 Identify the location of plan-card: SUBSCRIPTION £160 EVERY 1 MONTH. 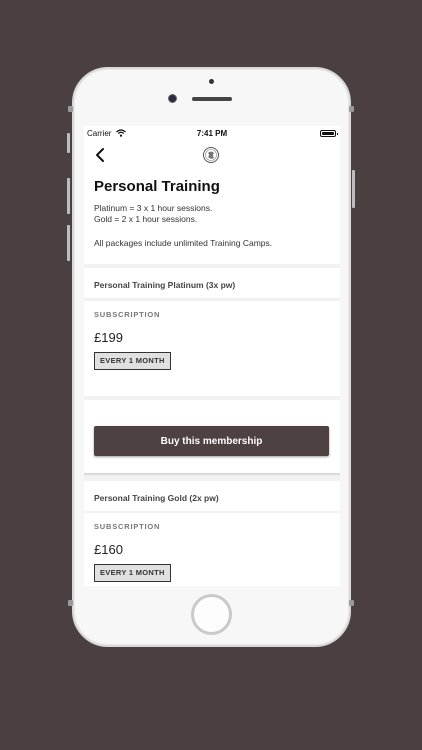
(212, 549).